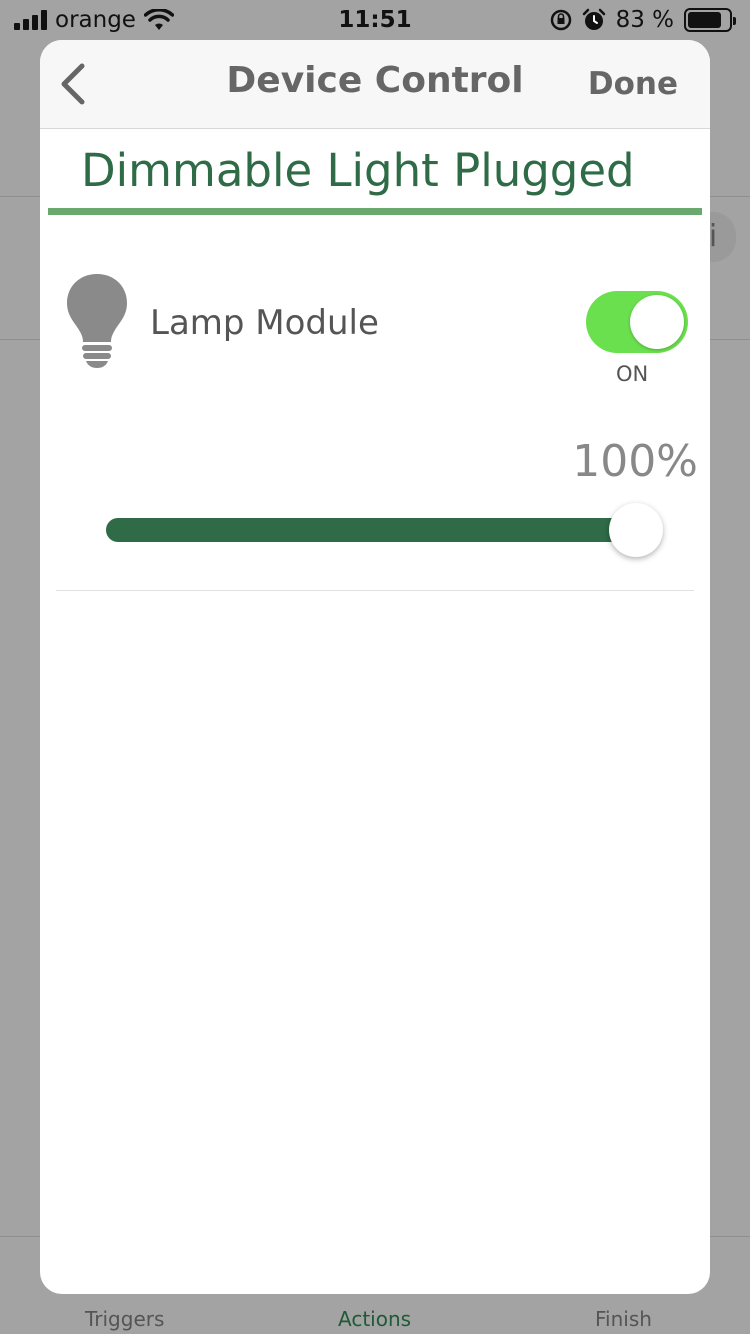  Describe the element at coordinates (375, 590) in the screenshot. I see `section-divider` at that location.